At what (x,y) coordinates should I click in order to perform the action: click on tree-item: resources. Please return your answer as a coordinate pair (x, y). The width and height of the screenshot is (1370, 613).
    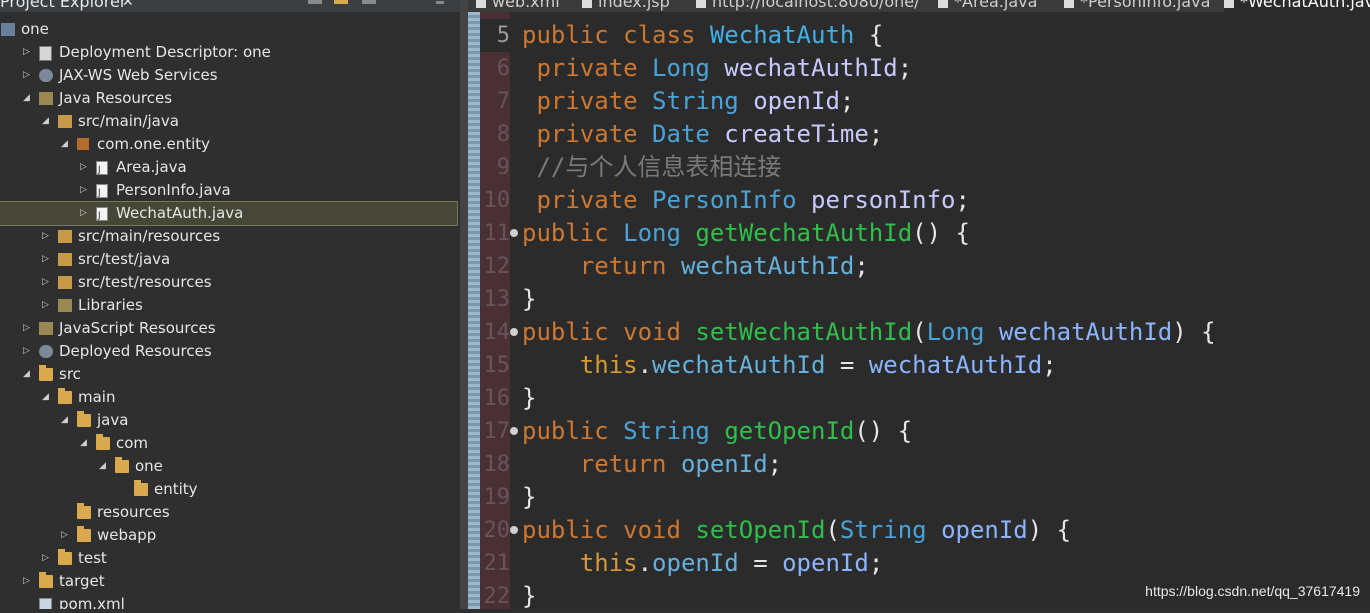
    Looking at the image, I should click on (230, 512).